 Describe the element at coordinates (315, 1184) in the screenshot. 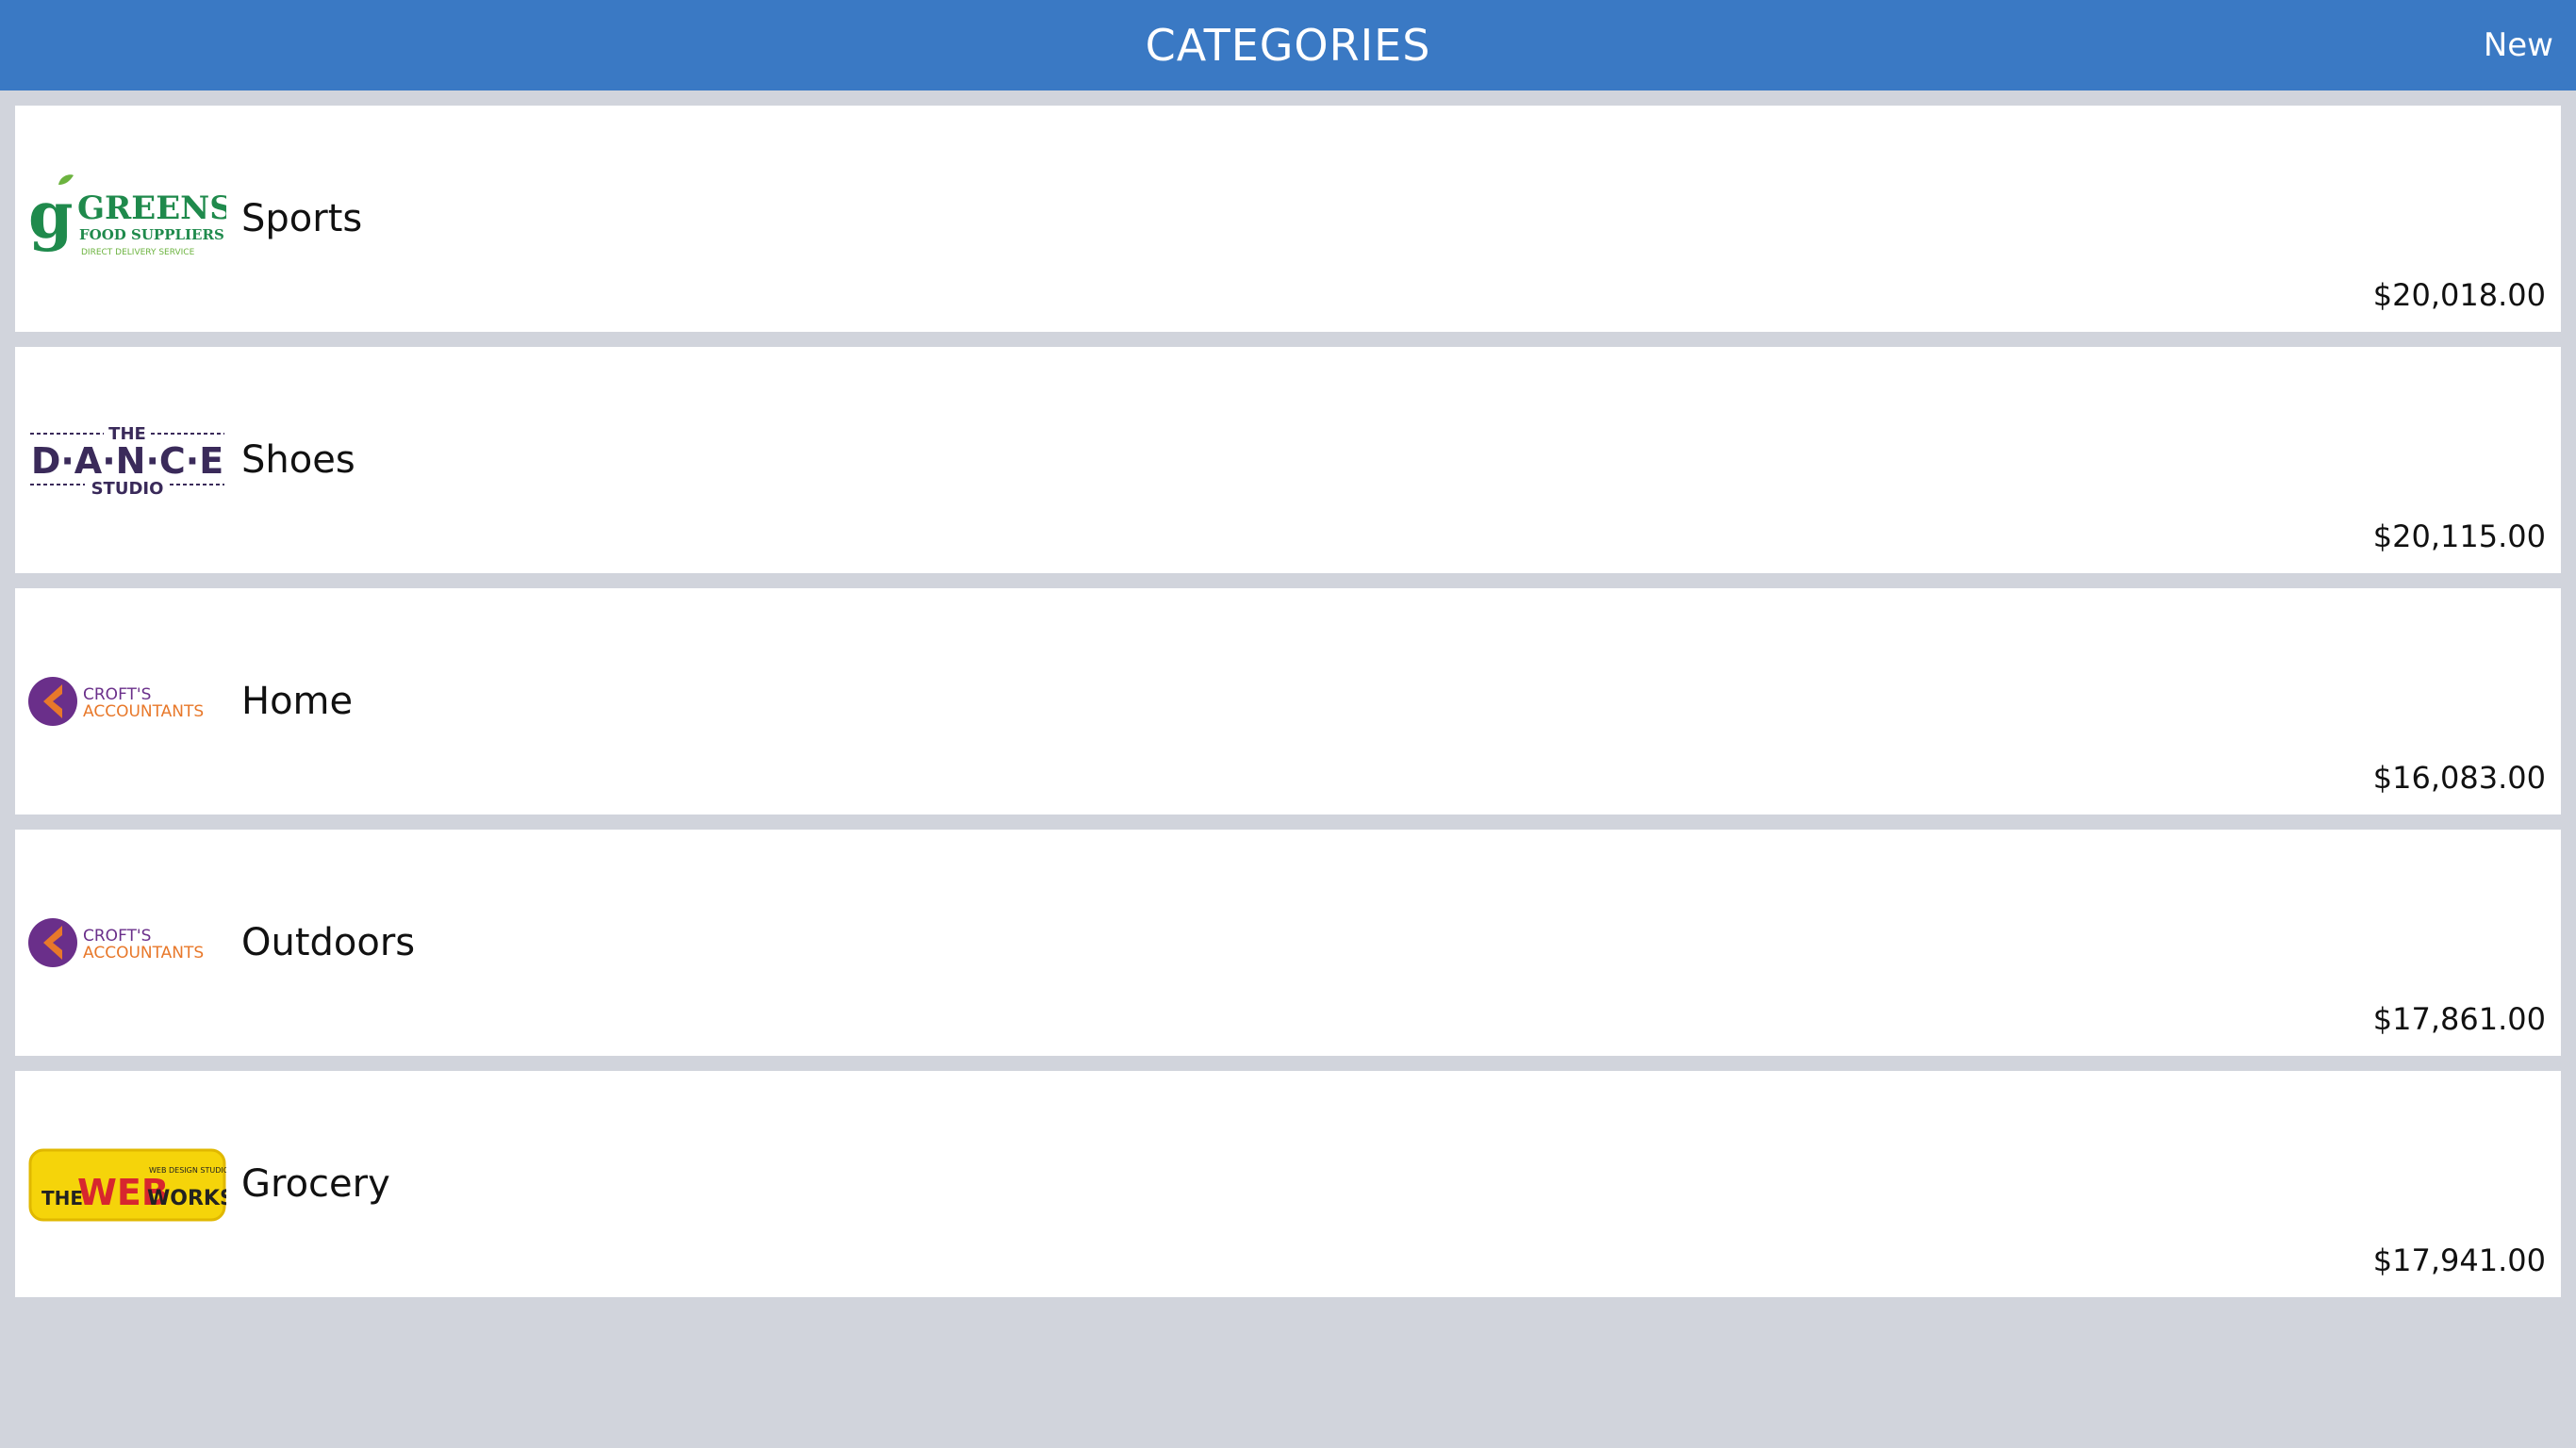

I see `category-name: Grocery` at that location.